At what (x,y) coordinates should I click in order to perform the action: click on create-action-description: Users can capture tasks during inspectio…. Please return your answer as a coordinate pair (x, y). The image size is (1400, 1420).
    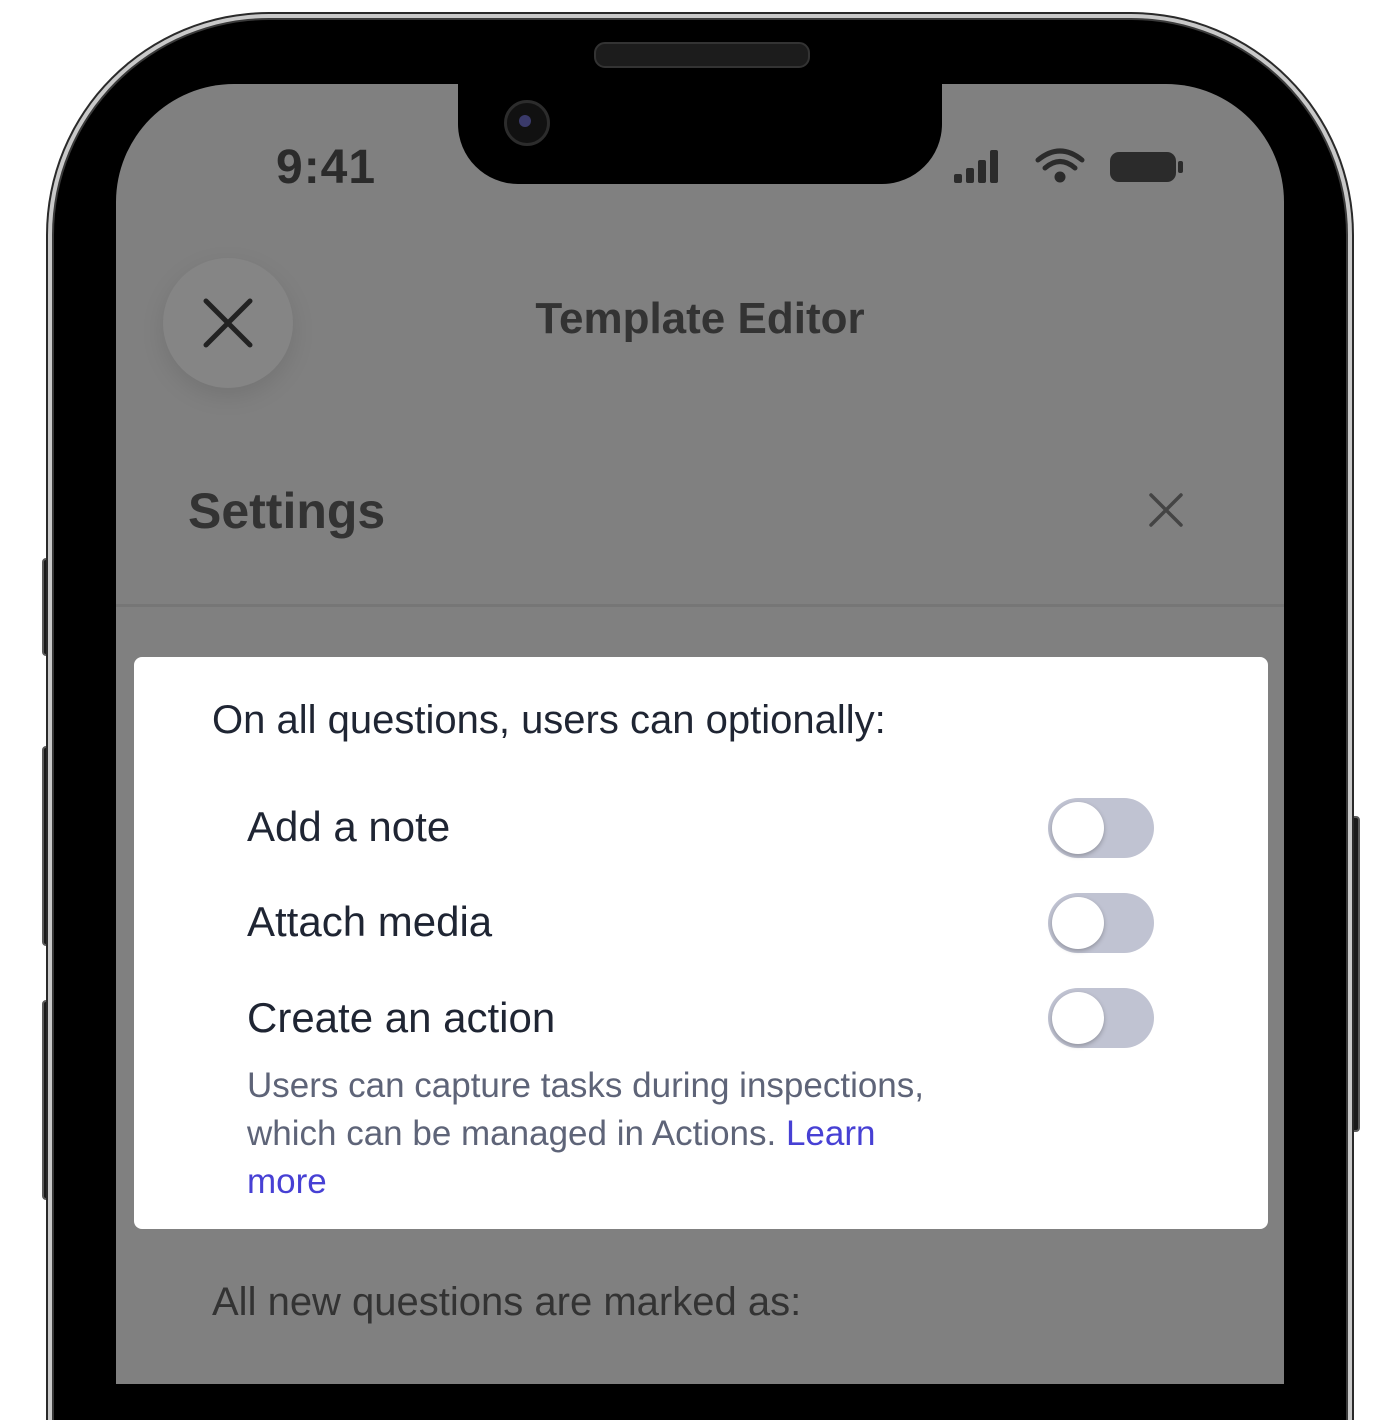
    Looking at the image, I should click on (587, 1134).